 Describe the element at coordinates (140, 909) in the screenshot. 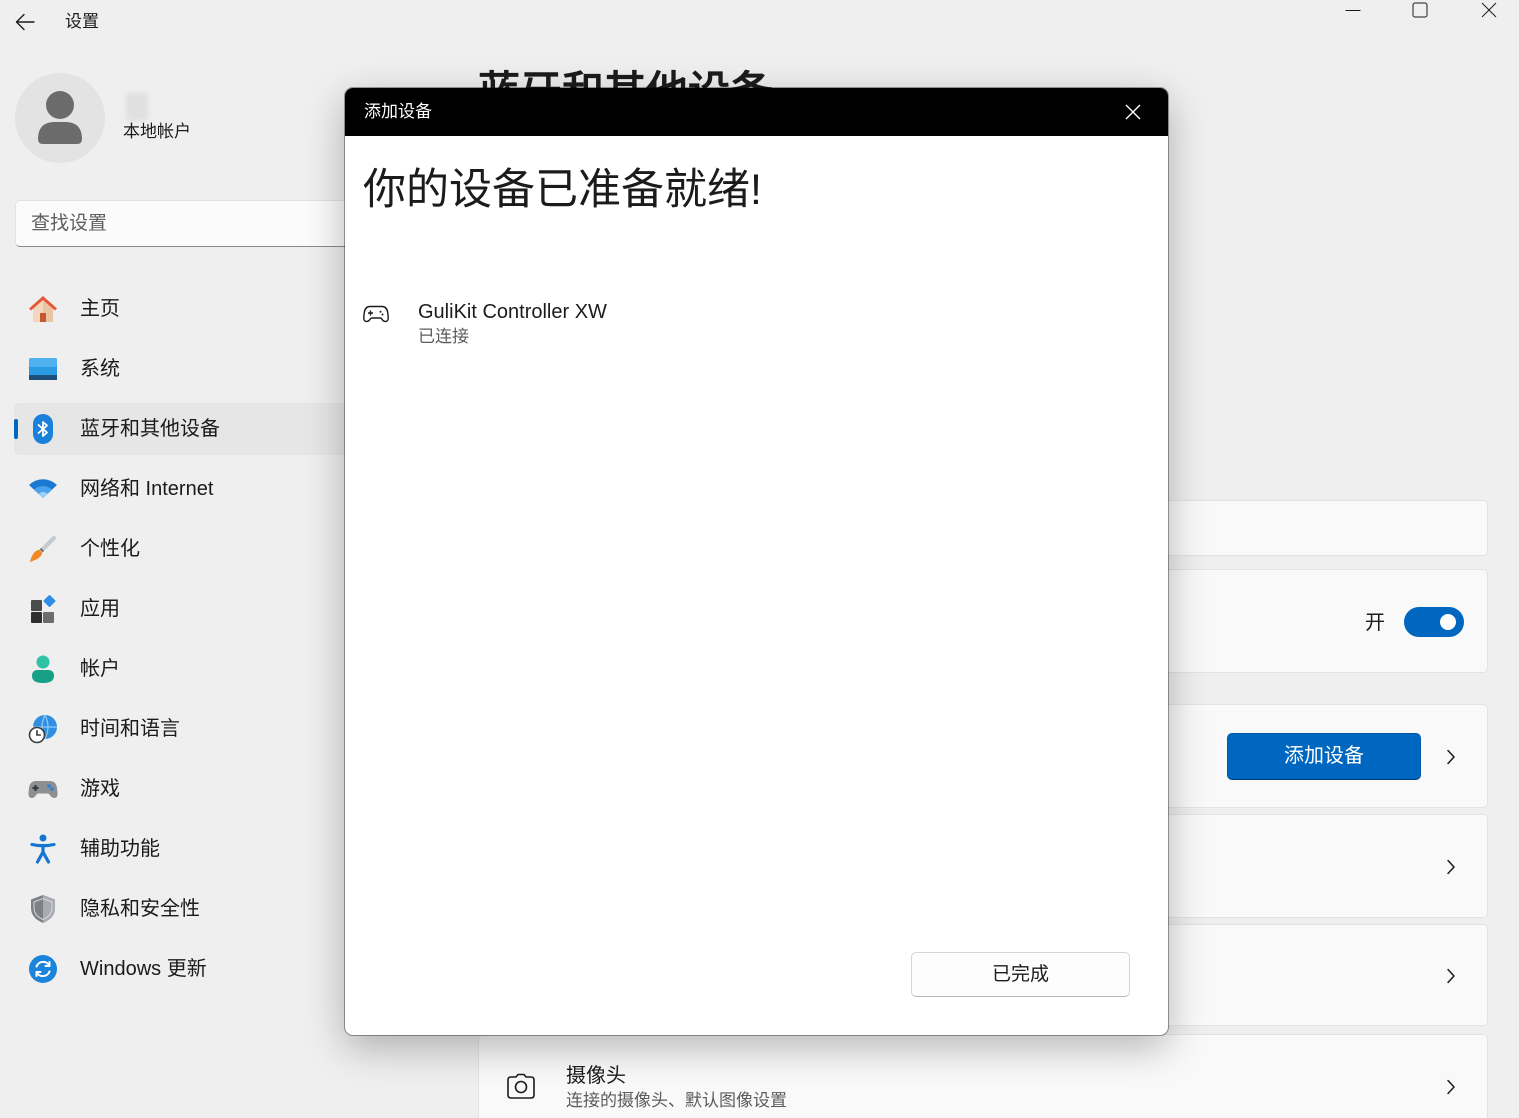

I see `sidebar-item-label: 隐私和安全性` at that location.